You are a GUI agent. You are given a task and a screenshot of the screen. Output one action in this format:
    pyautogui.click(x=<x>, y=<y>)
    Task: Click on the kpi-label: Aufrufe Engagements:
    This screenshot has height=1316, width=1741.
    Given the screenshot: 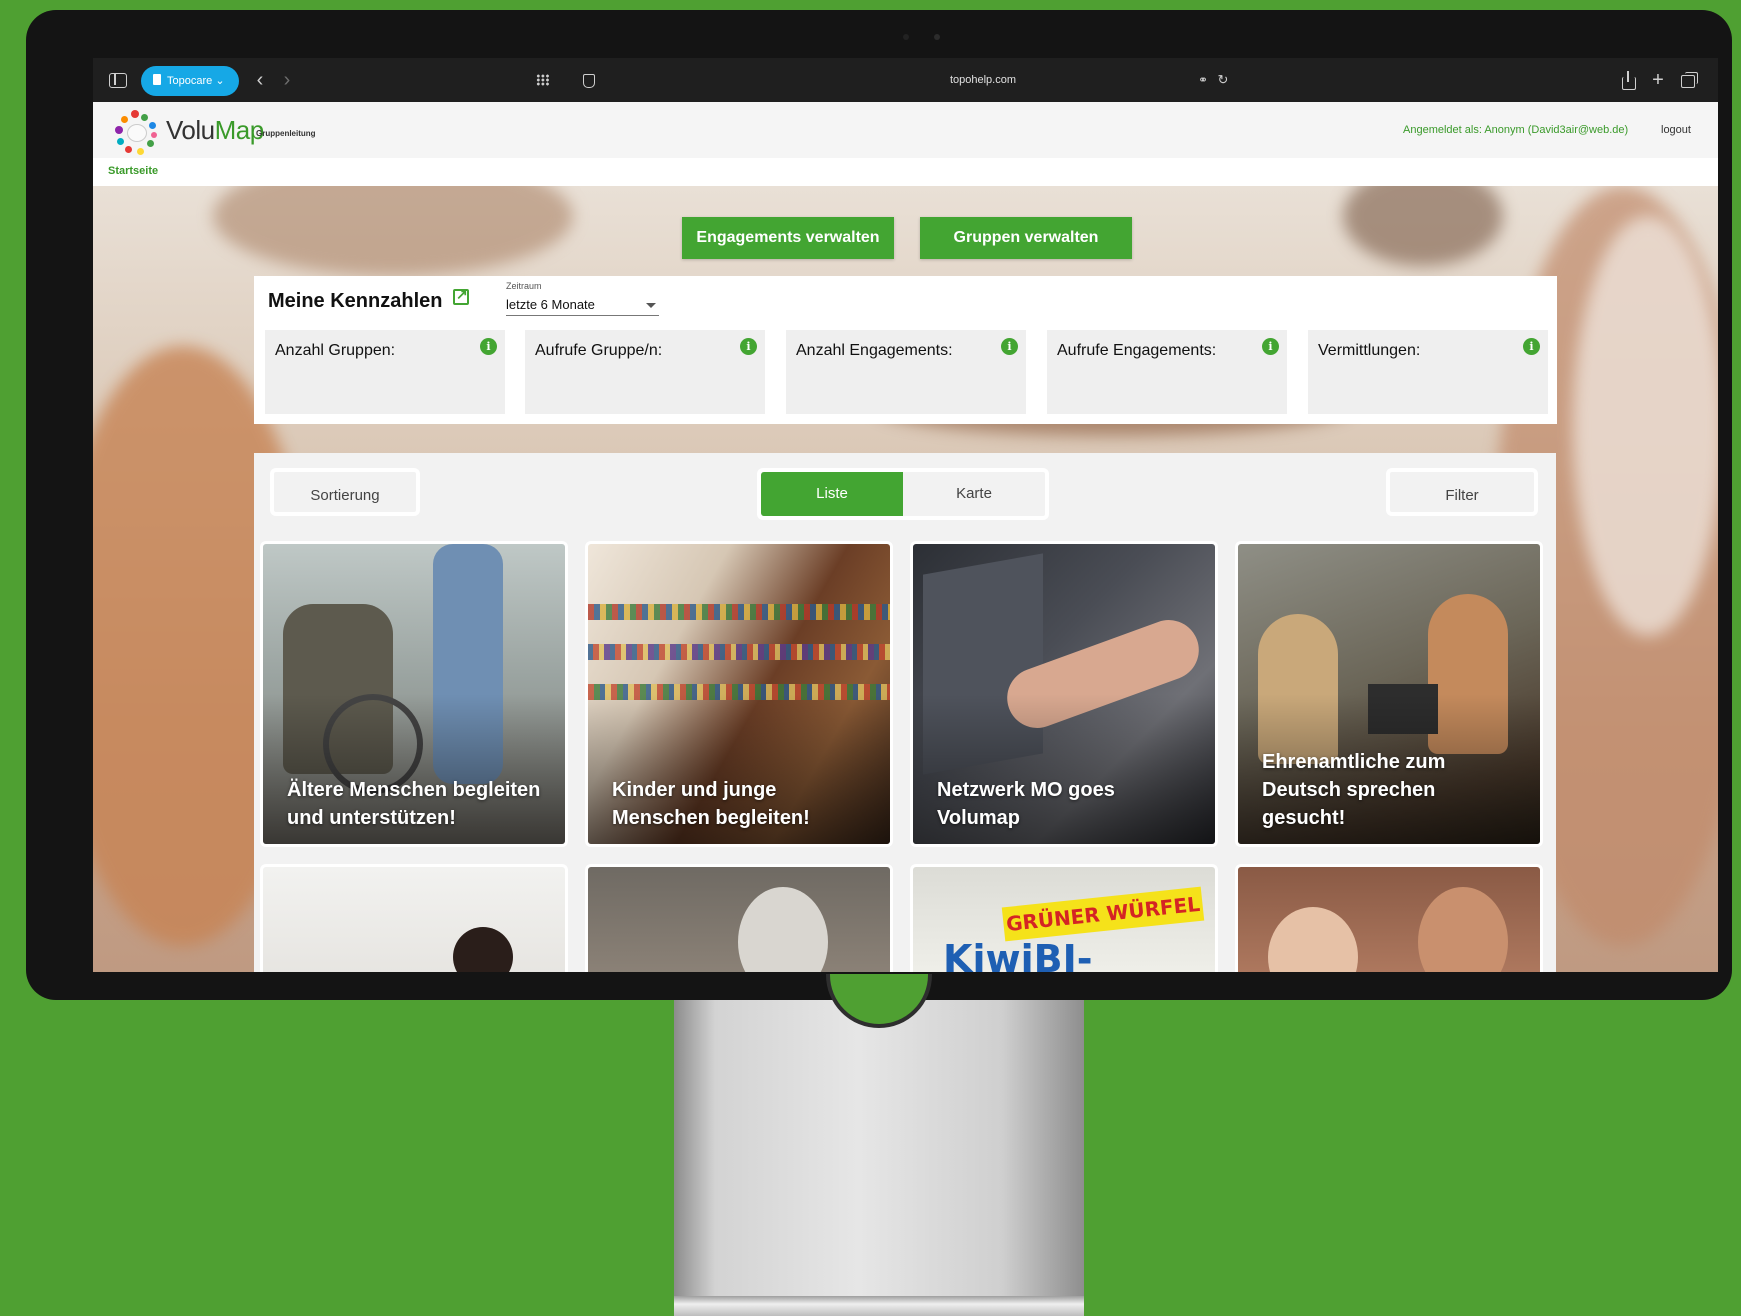 What is the action you would take?
    pyautogui.click(x=1137, y=350)
    